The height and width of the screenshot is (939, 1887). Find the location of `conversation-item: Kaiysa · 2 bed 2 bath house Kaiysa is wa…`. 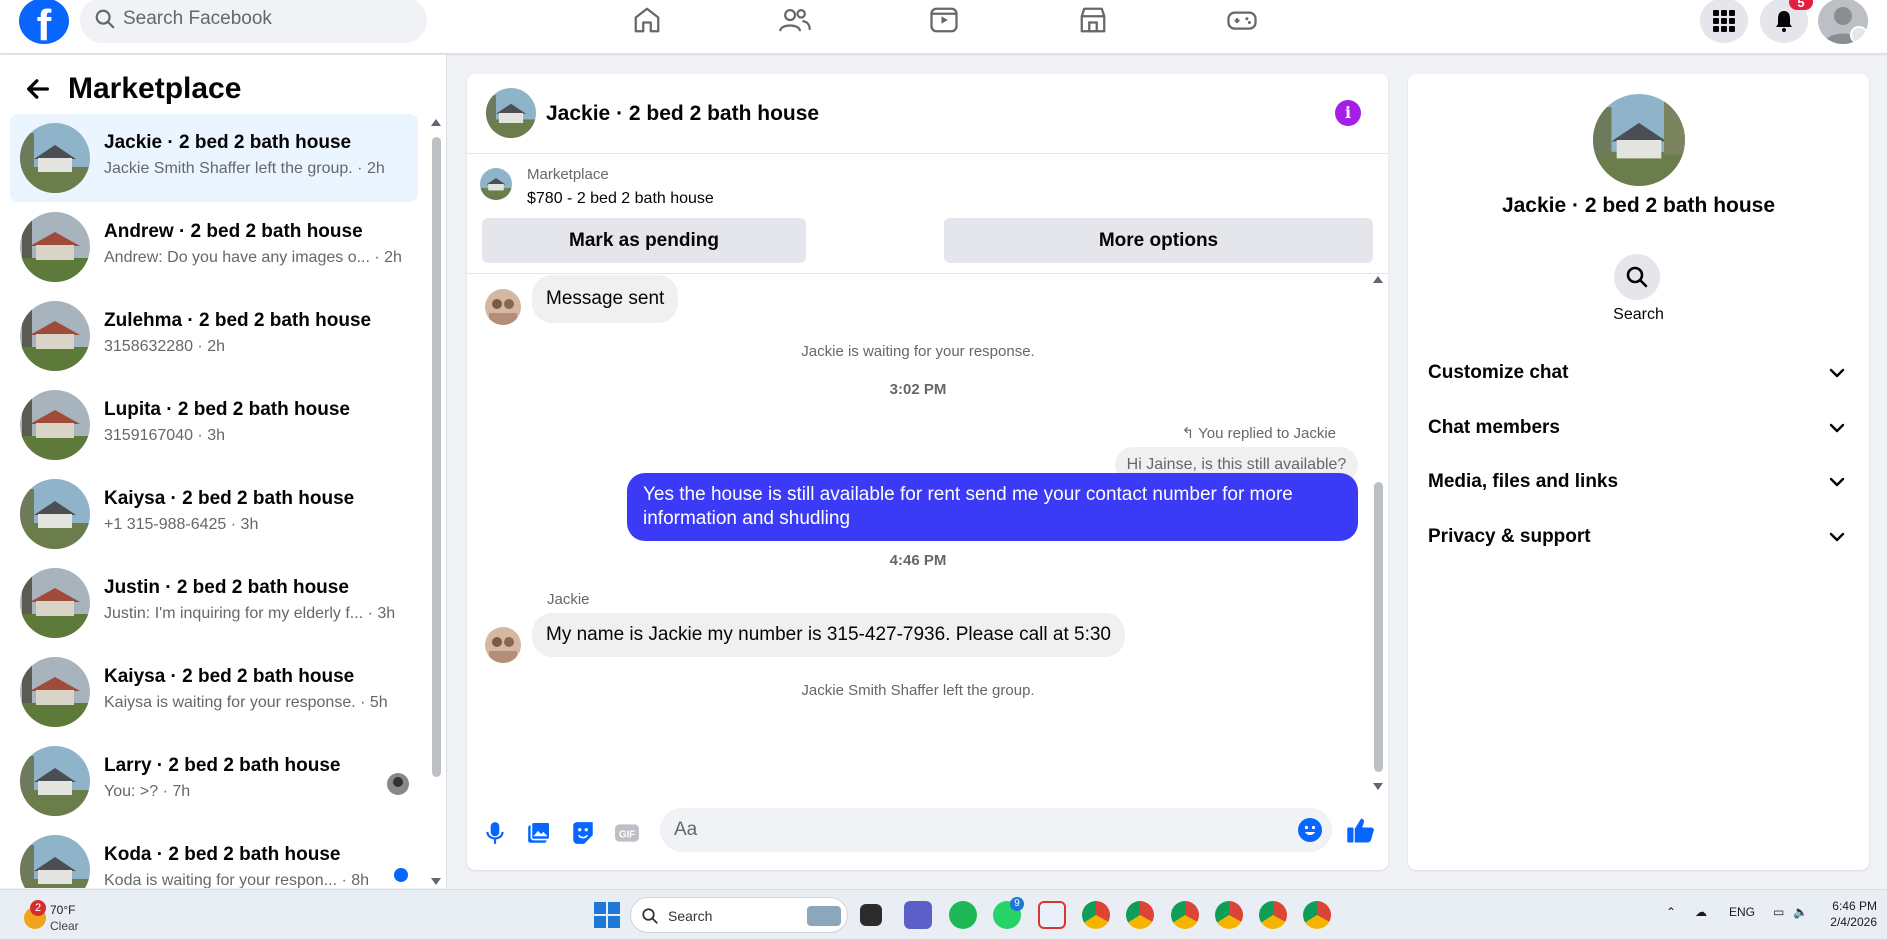

conversation-item: Kaiysa · 2 bed 2 bath house Kaiysa is wa… is located at coordinates (214, 692).